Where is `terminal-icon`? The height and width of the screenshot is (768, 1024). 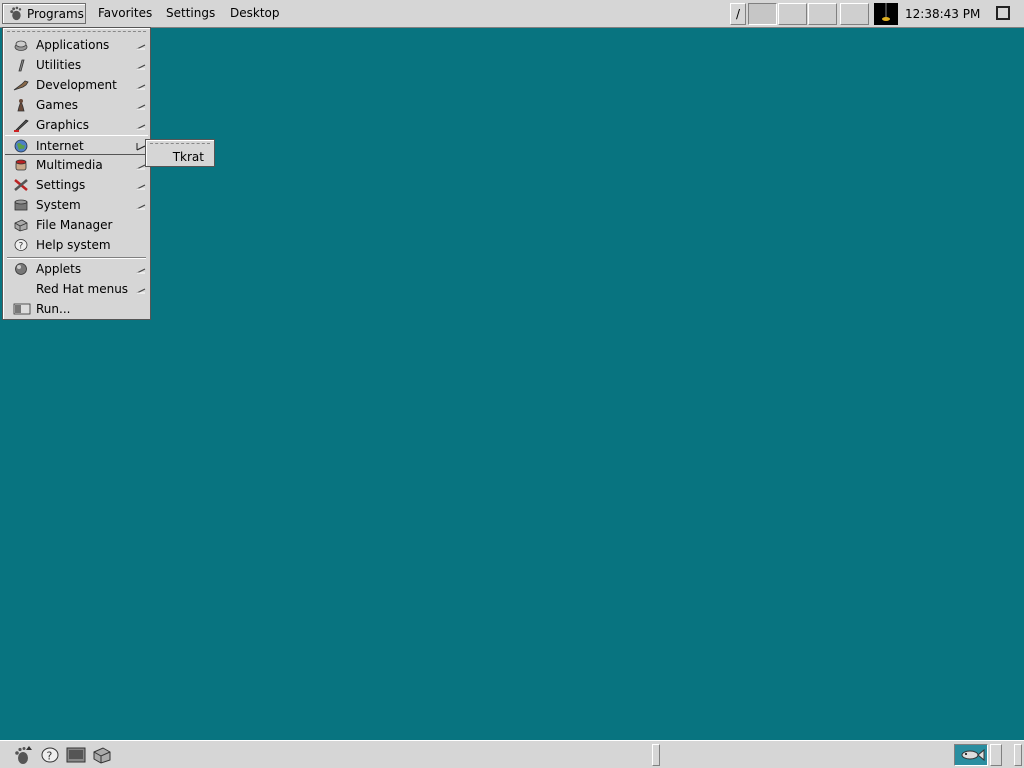
terminal-icon is located at coordinates (76, 755).